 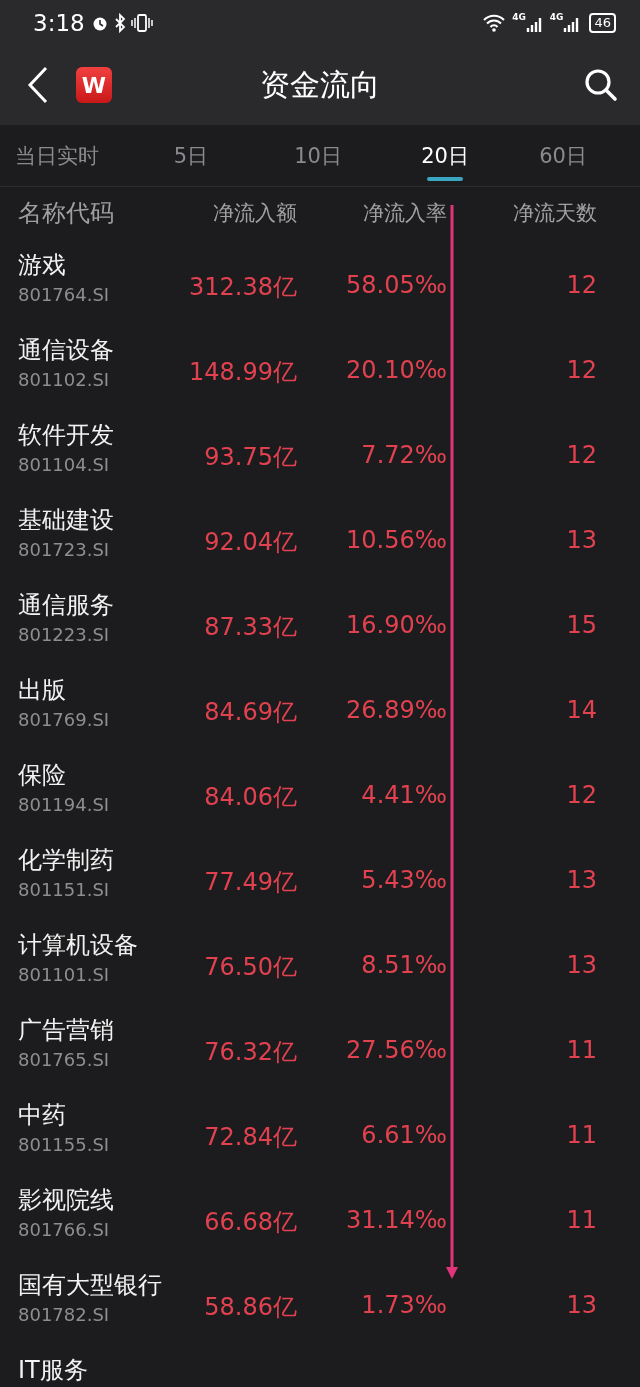 I want to click on net-inflow-rate: 58.05‰, so click(x=396, y=285).